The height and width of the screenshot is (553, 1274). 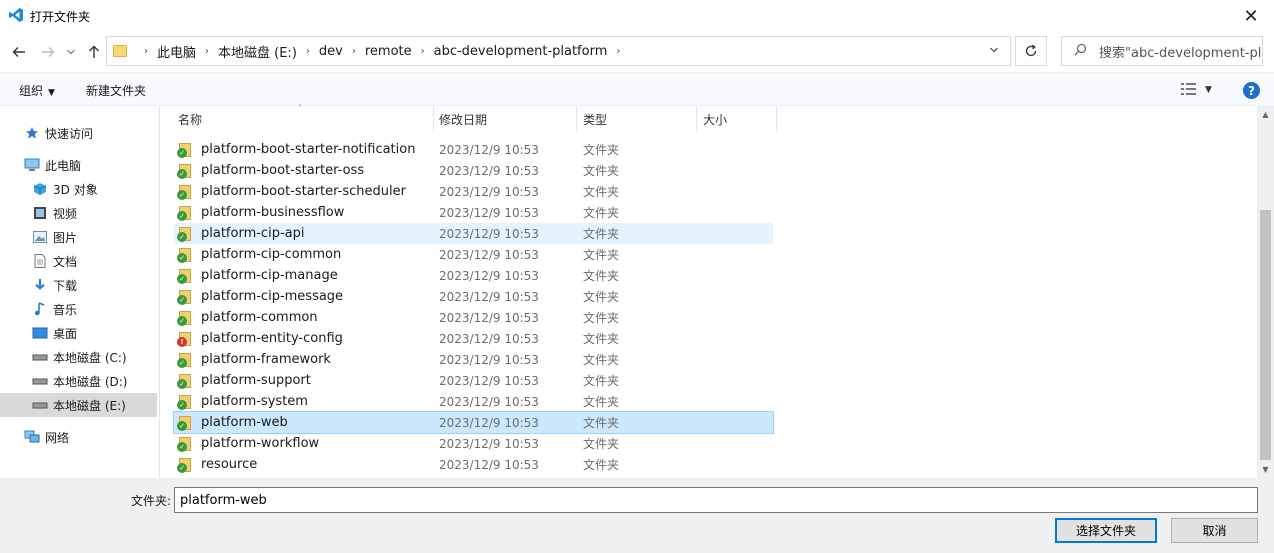 I want to click on breadcrumb-item: abc-development-platform, so click(x=521, y=51).